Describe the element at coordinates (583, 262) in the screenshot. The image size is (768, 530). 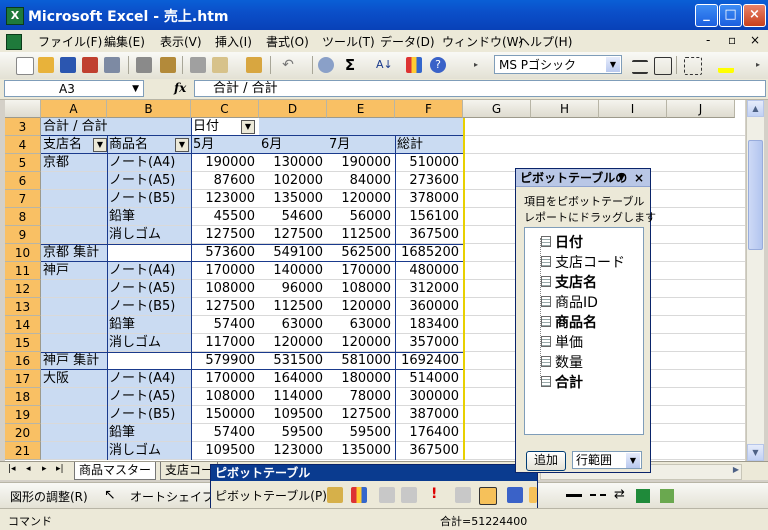
I see `field-list-item: 支店コード` at that location.